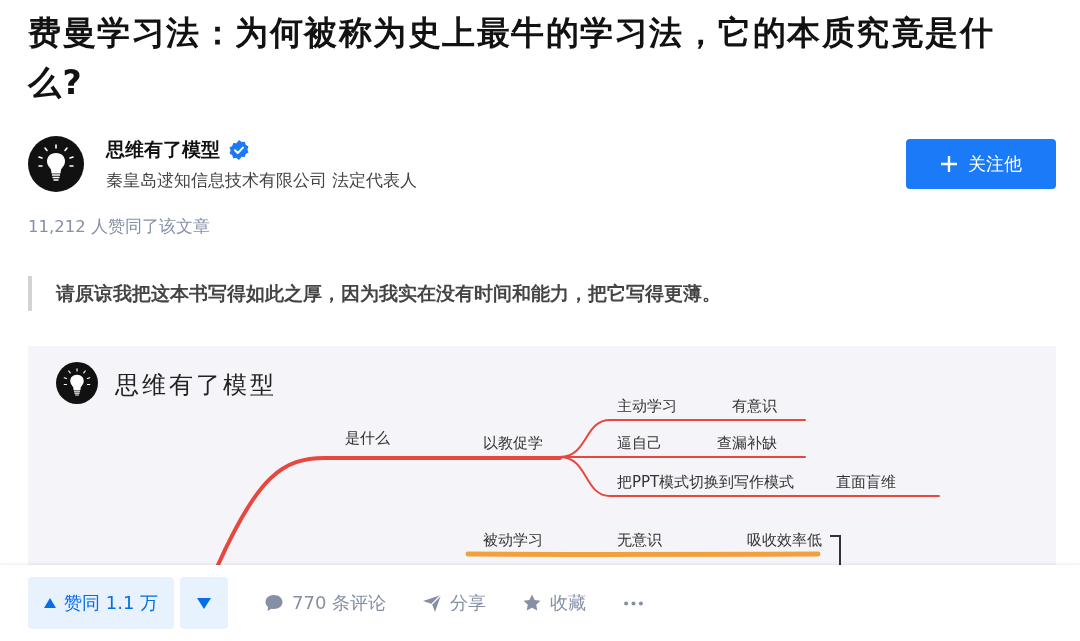  I want to click on bracket, so click(835, 550).